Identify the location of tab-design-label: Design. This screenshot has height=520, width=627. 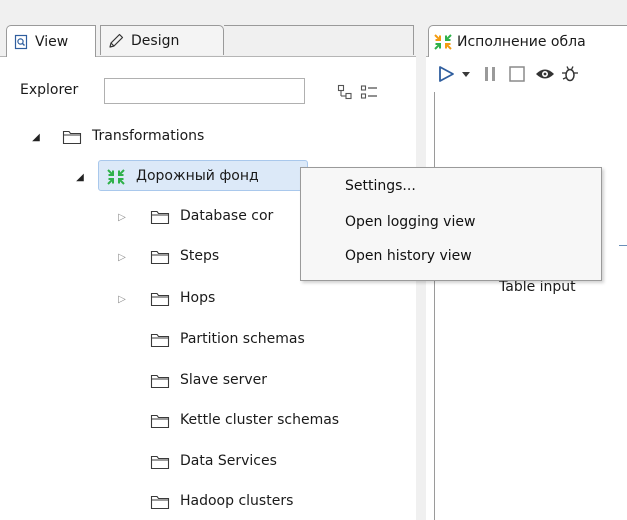
(155, 40).